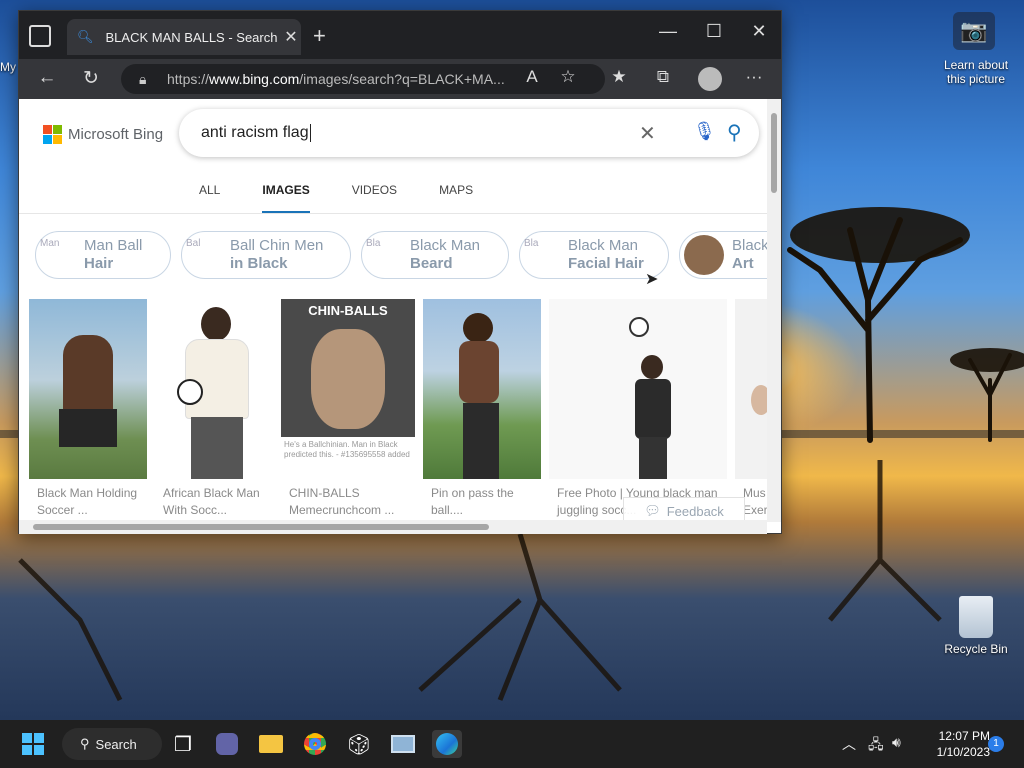 The height and width of the screenshot is (768, 1024). I want to click on read-aloud-icon: A, so click(532, 77).